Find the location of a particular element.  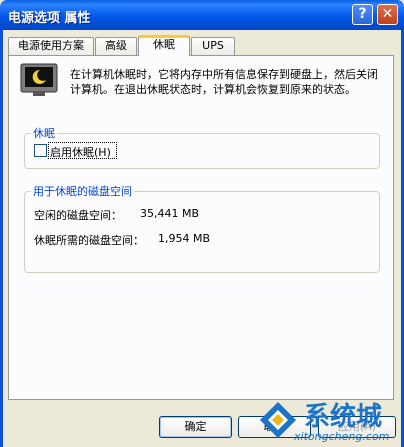

watermark-logo-icon is located at coordinates (278, 420).